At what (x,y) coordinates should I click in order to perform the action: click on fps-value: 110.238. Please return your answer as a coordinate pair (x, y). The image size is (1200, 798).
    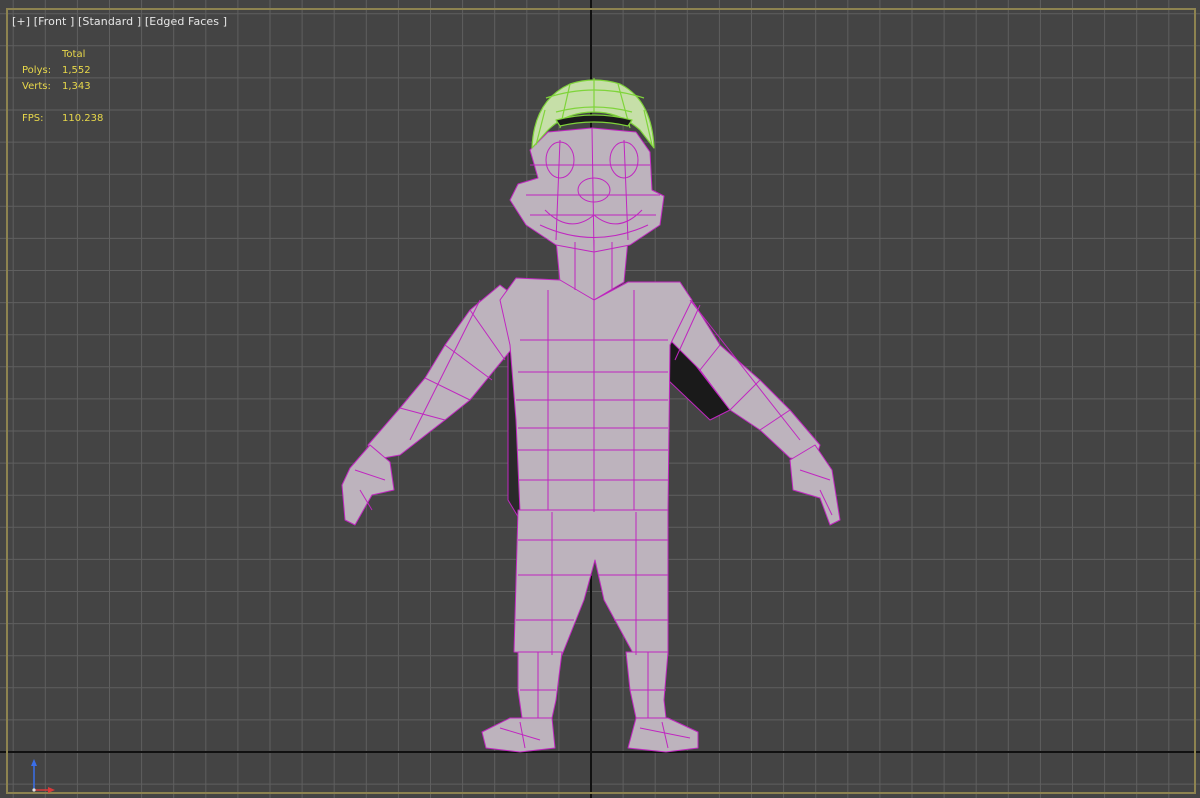
    Looking at the image, I should click on (83, 118).